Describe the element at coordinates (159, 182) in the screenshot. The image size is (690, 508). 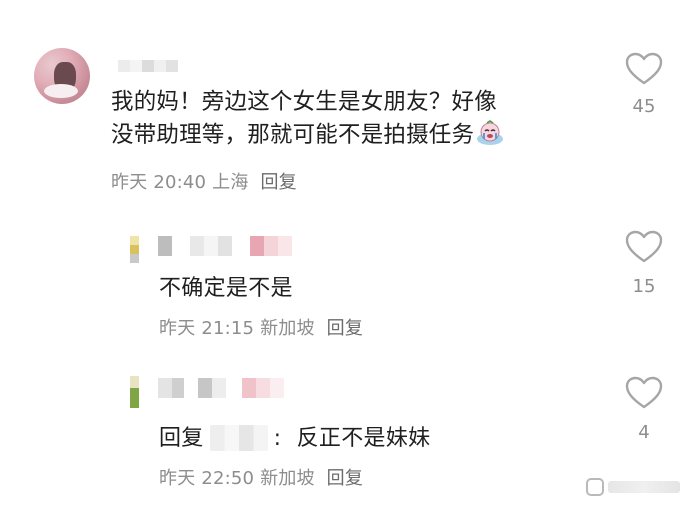
I see `comment-time: 昨天 20:40` at that location.